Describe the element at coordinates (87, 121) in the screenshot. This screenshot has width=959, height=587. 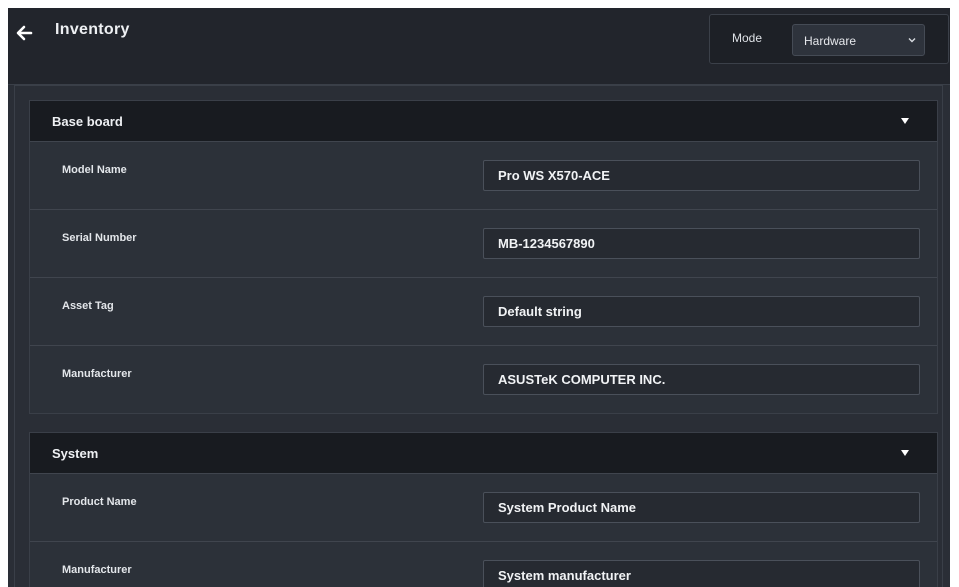
I see `section-title: Base board` at that location.